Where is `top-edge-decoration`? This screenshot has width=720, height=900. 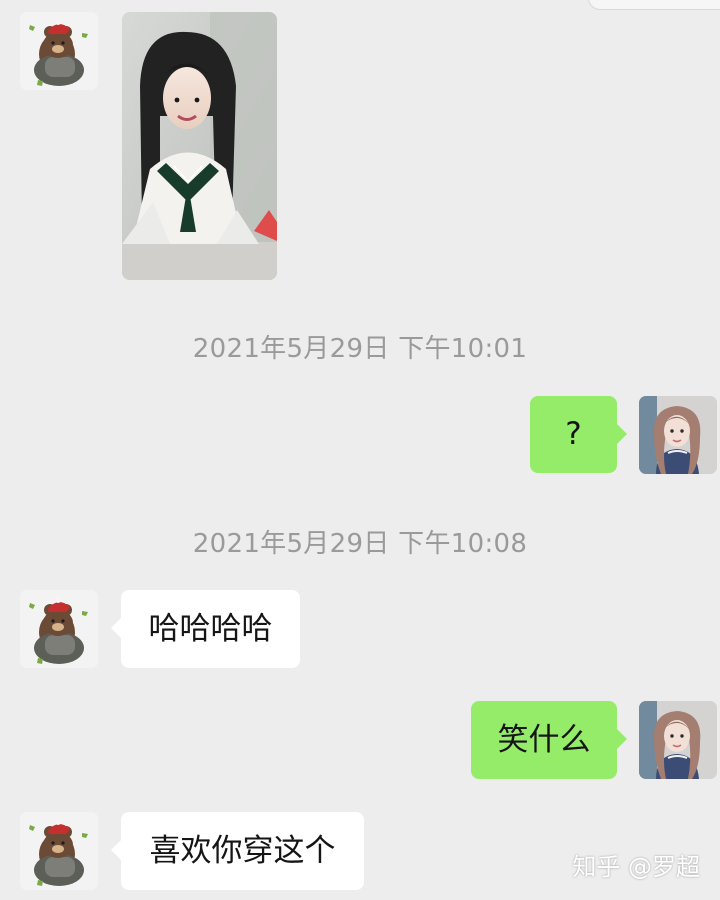 top-edge-decoration is located at coordinates (654, 5).